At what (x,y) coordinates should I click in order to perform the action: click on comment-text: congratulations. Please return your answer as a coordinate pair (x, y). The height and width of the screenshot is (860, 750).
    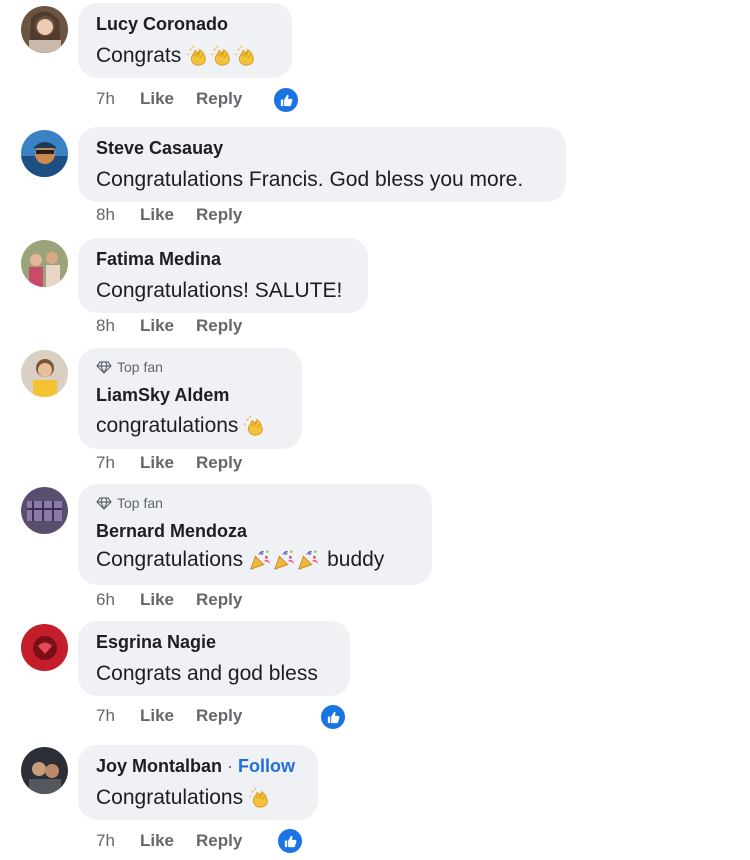
    Looking at the image, I should click on (167, 425).